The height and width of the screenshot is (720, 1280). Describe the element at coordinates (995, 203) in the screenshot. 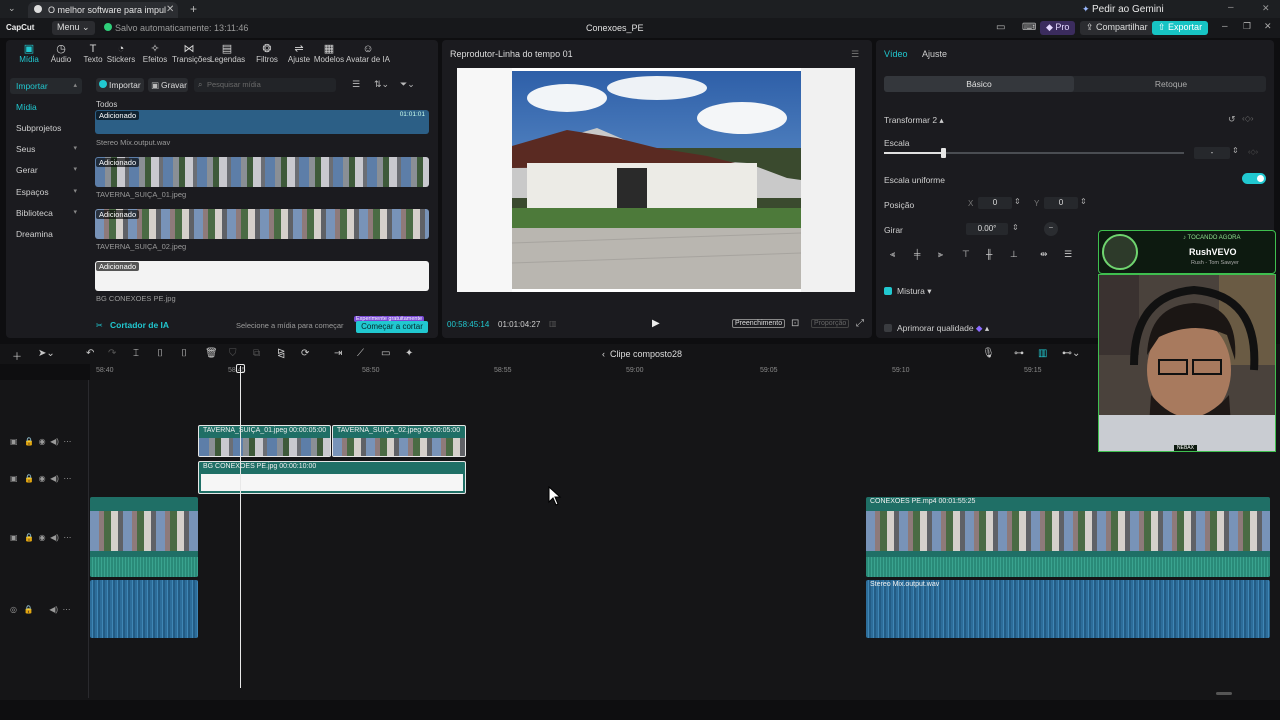

I see `position-x-input: 0` at that location.